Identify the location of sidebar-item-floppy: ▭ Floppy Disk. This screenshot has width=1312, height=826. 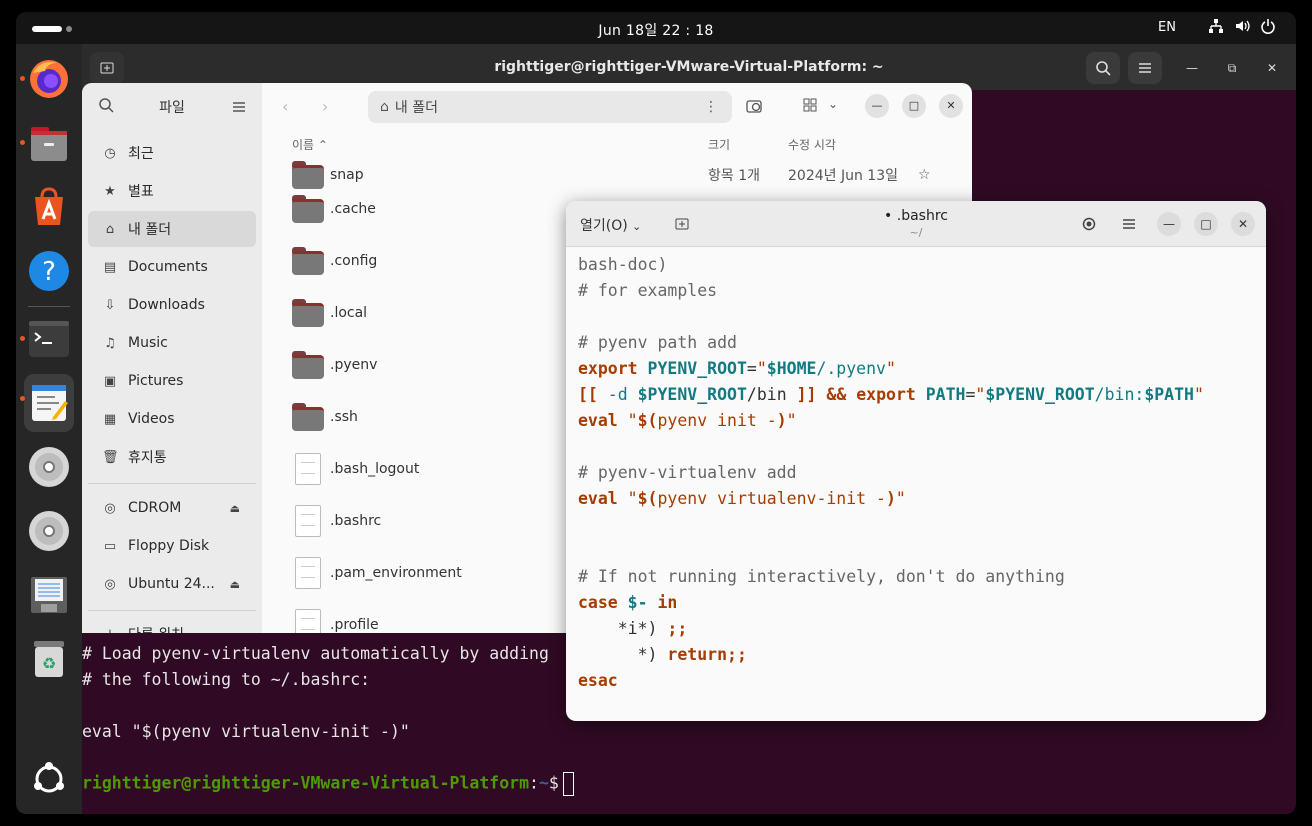
(172, 546).